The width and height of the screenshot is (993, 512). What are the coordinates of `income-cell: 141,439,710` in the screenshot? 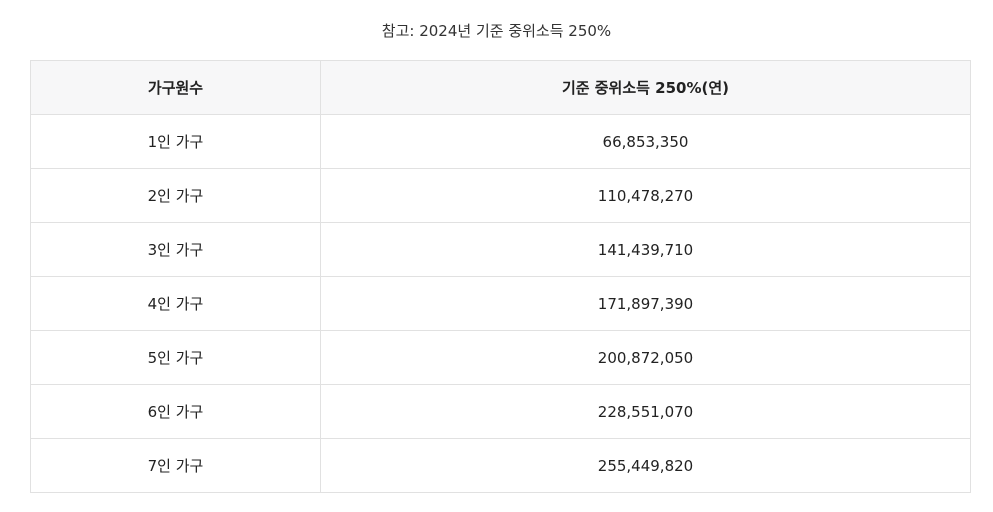 It's located at (645, 249).